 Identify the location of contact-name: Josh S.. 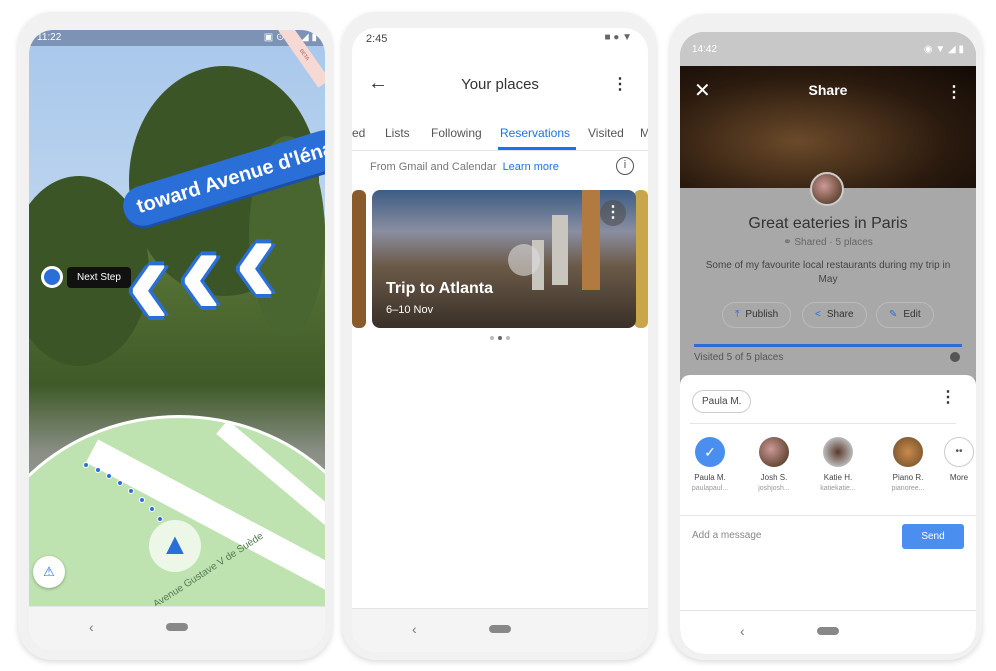
(774, 477).